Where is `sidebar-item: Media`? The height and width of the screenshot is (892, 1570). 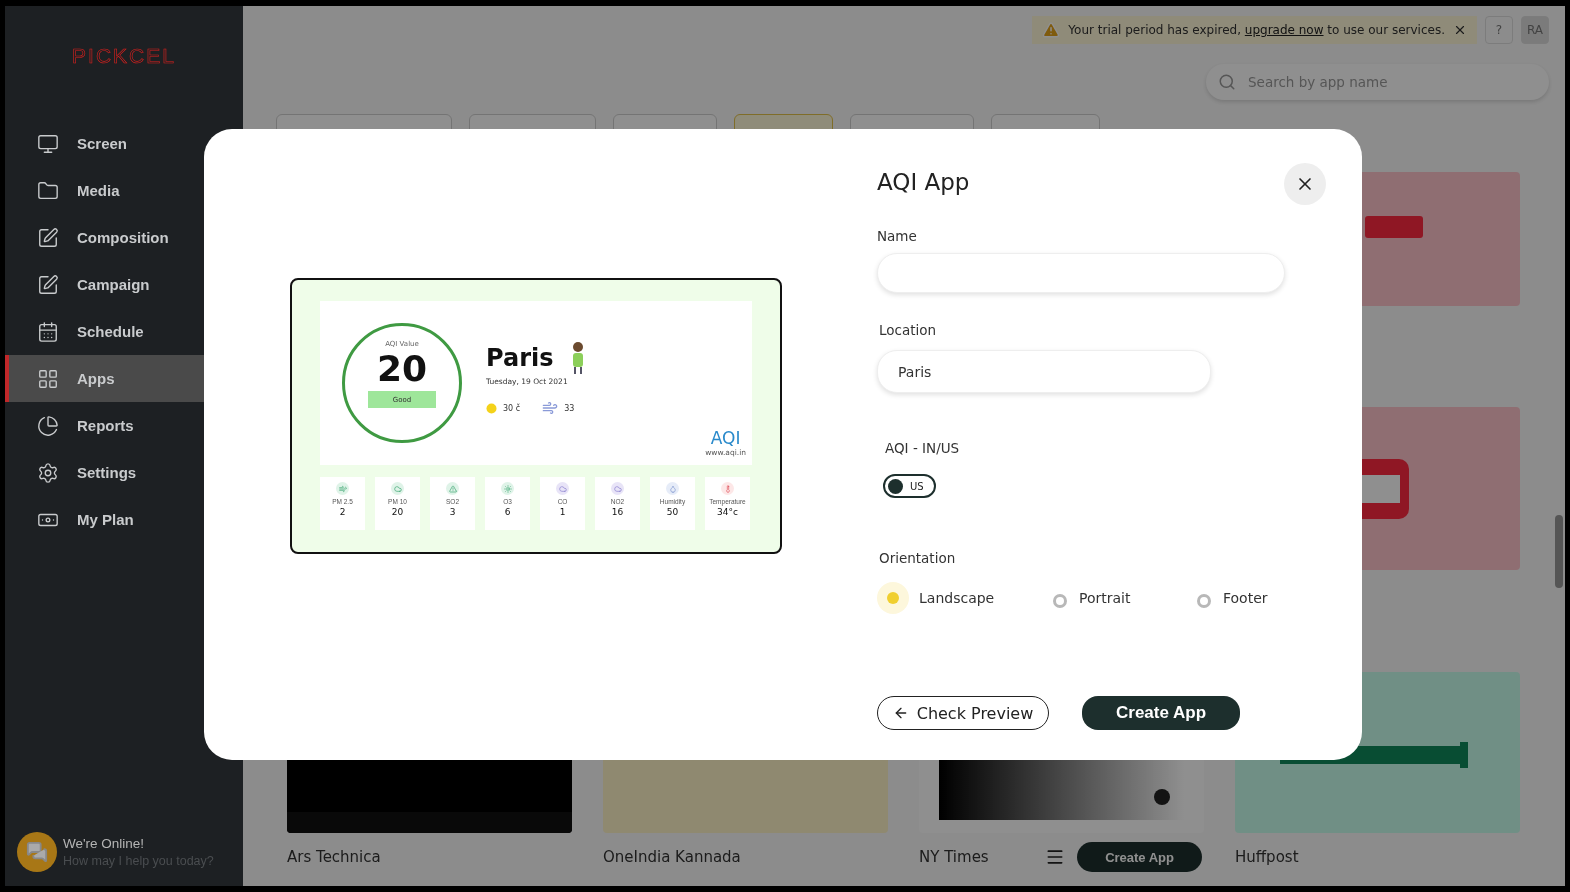 sidebar-item: Media is located at coordinates (124, 190).